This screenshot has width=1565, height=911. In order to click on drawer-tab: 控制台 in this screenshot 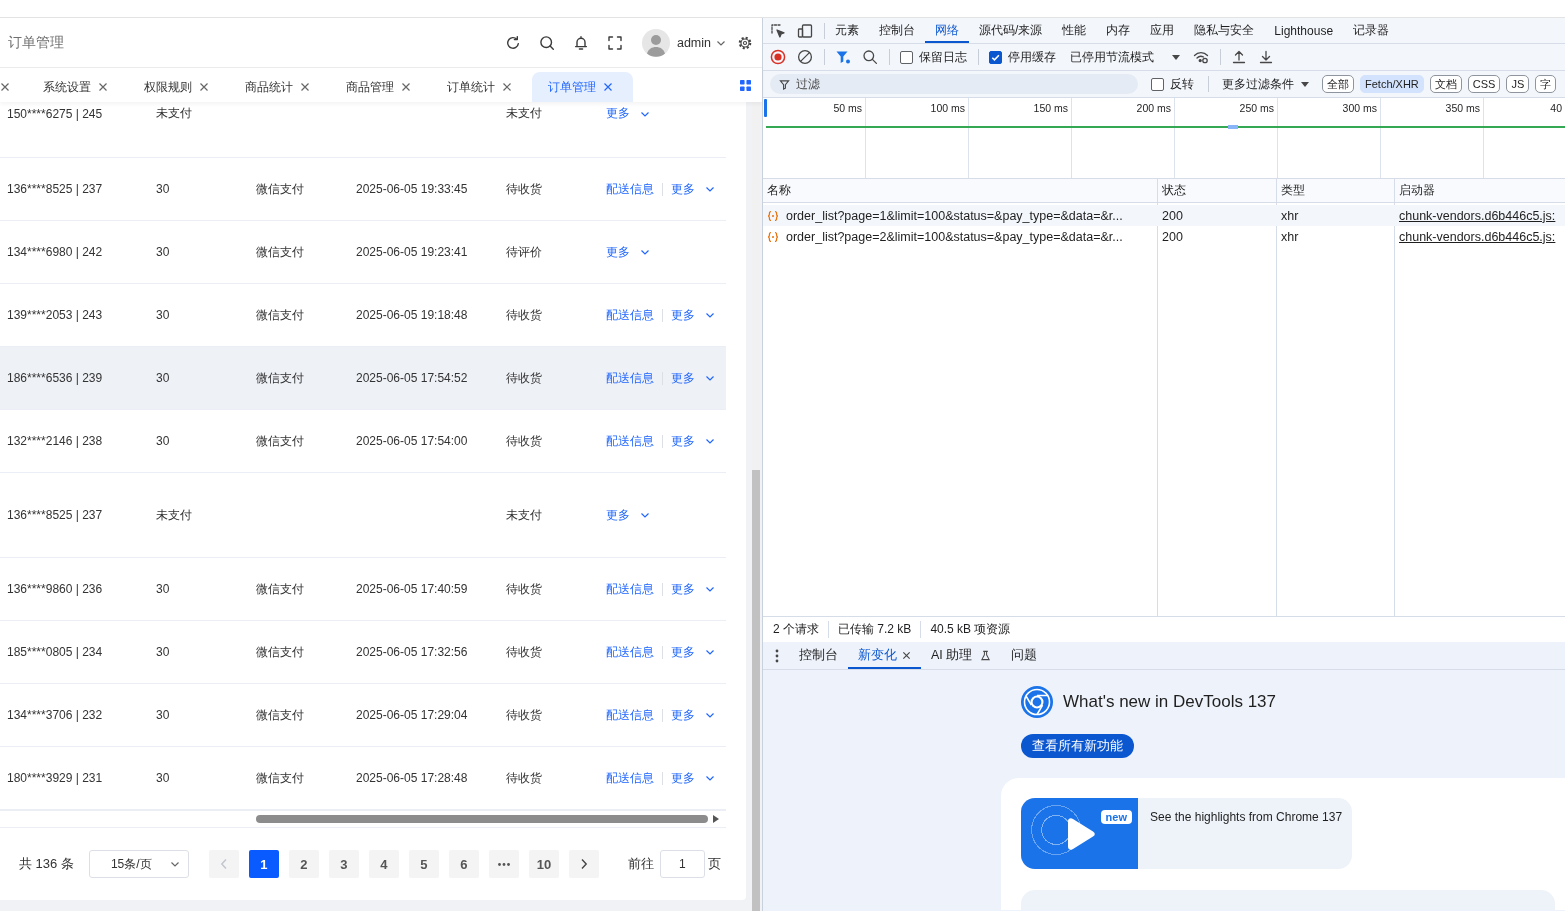, I will do `click(818, 655)`.